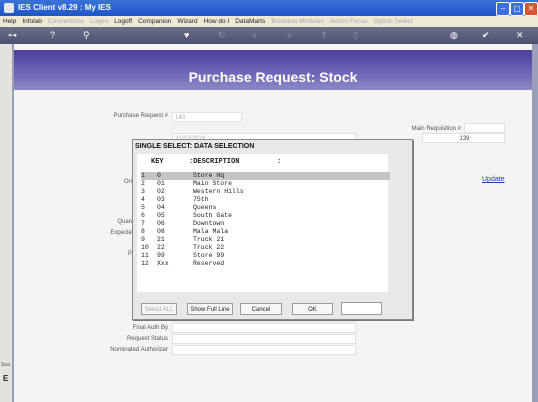 The height and width of the screenshot is (402, 538). What do you see at coordinates (86, 35) in the screenshot?
I see `search-icon: ⚲` at bounding box center [86, 35].